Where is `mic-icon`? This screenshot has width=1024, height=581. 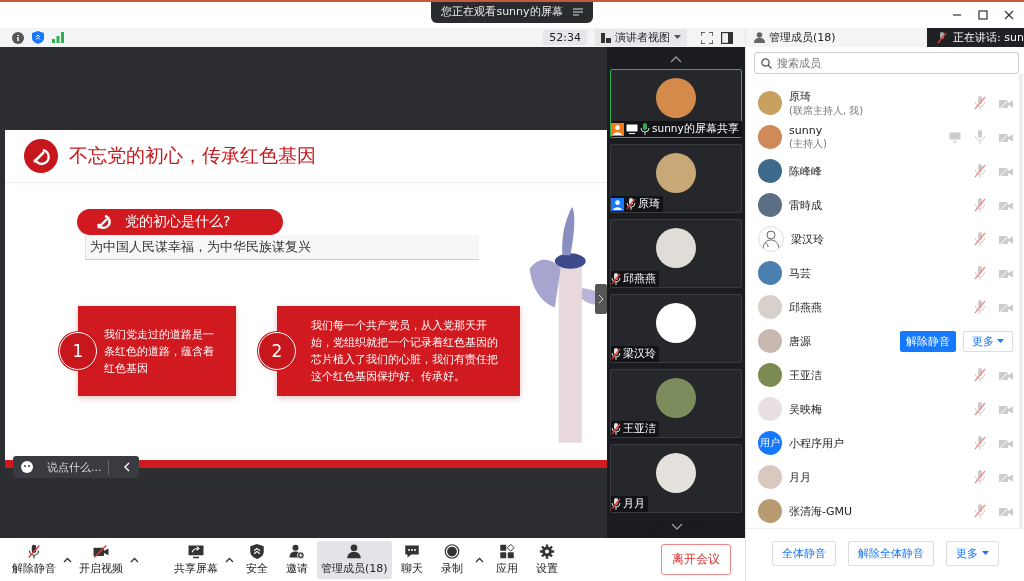
mic-icon is located at coordinates (980, 137).